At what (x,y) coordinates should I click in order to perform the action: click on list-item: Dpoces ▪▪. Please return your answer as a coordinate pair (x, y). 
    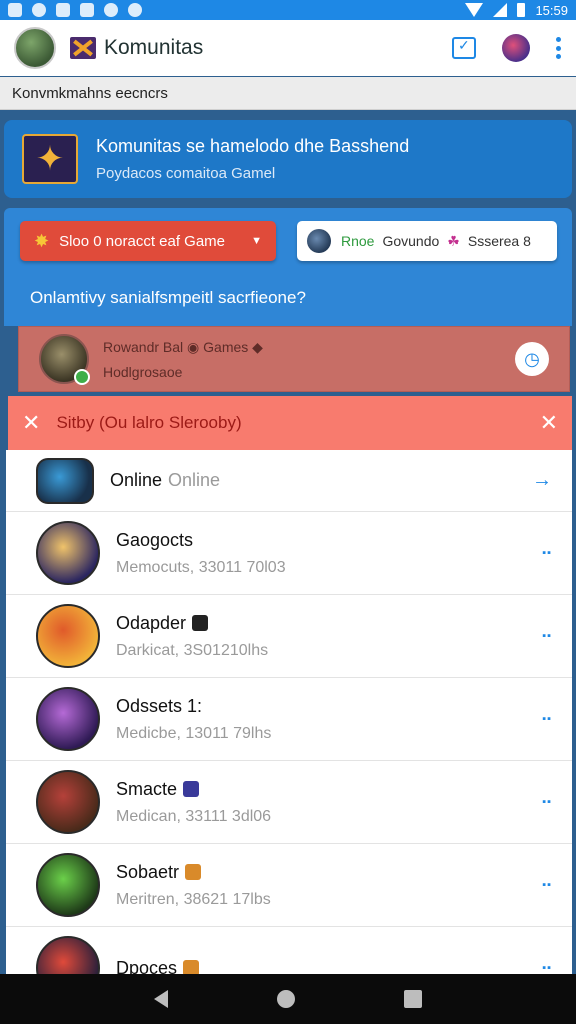
    Looking at the image, I should click on (289, 950).